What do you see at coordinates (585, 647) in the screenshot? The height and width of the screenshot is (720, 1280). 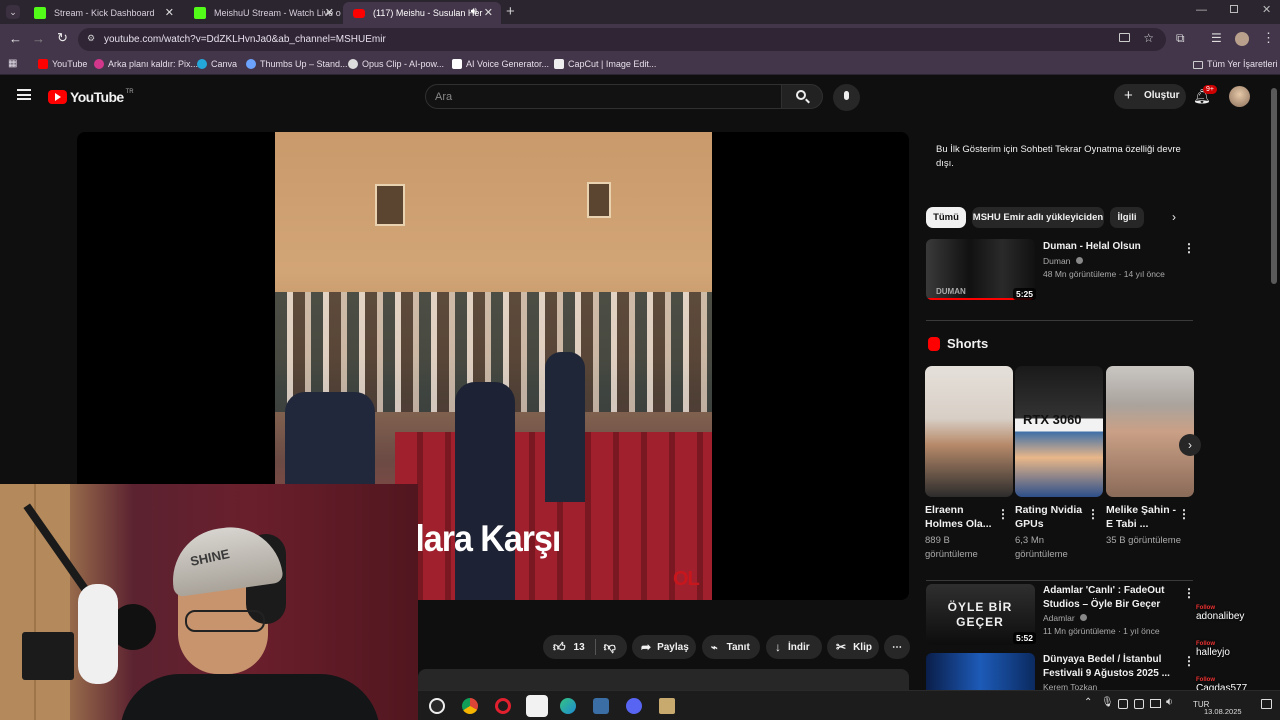 I see `like-button: 👍︎ 13 👎︎` at bounding box center [585, 647].